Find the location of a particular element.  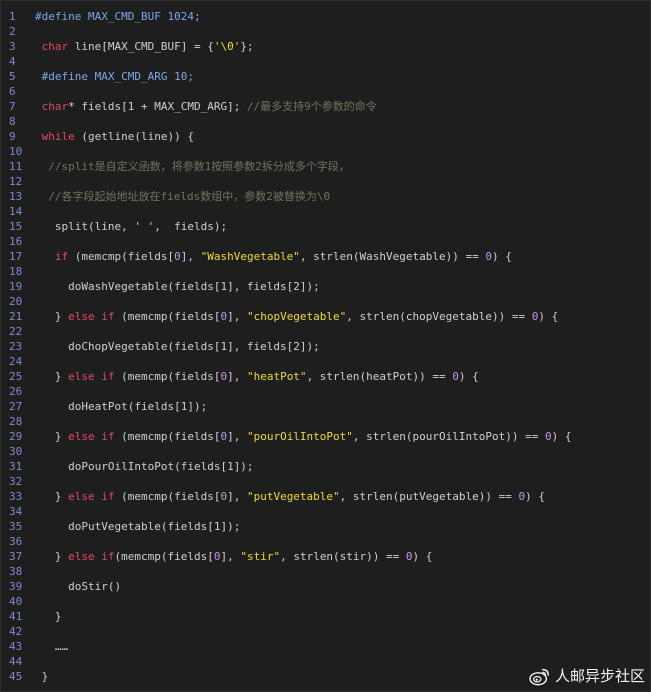

line-number: 9 is located at coordinates (12, 136).